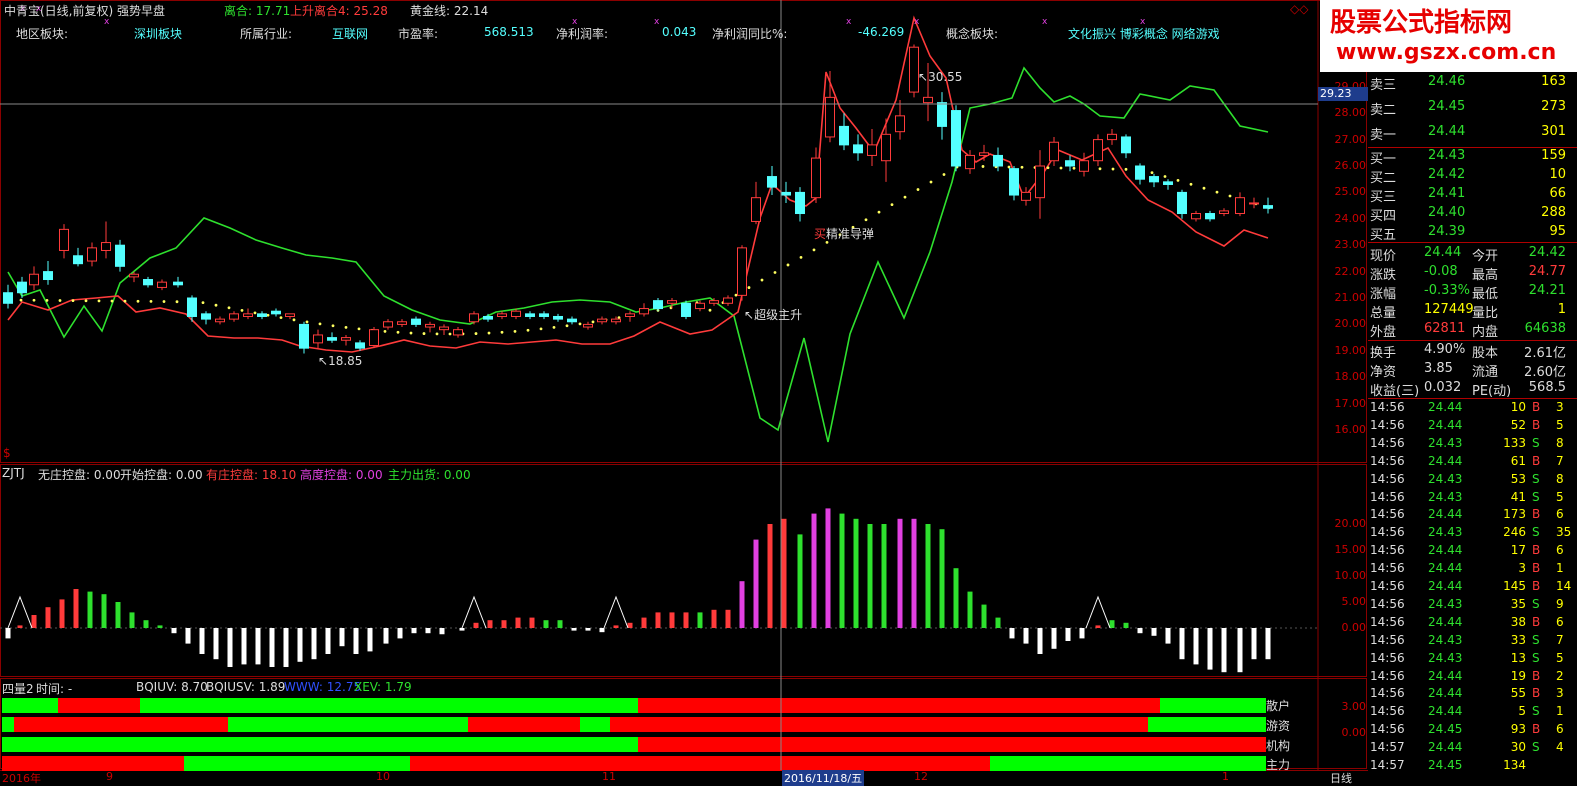 The image size is (1577, 786). I want to click on yaxis-tick: 18.00, so click(1350, 377).